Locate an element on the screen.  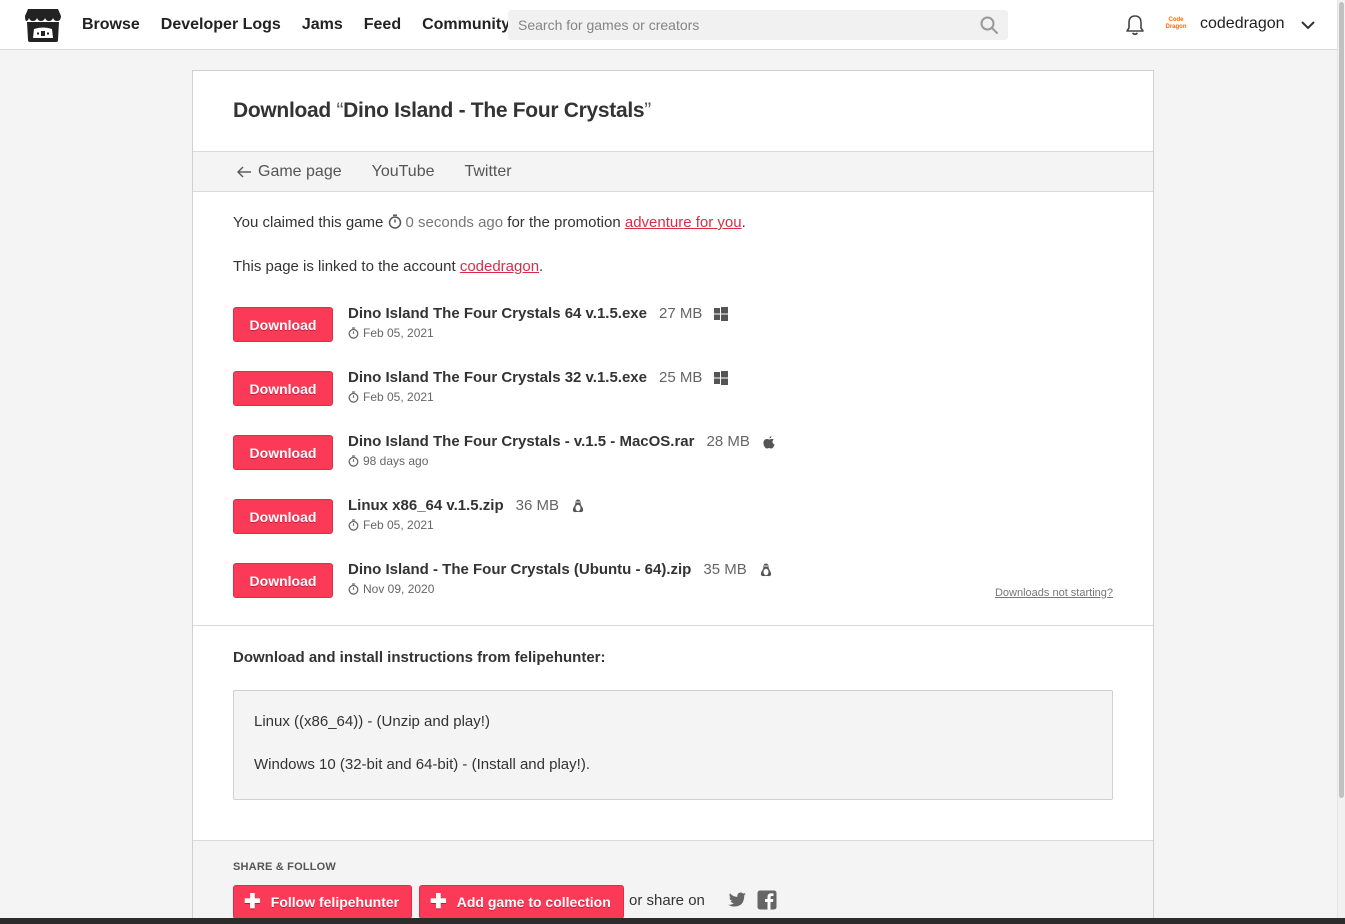
account-link: codedragon is located at coordinates (499, 266).